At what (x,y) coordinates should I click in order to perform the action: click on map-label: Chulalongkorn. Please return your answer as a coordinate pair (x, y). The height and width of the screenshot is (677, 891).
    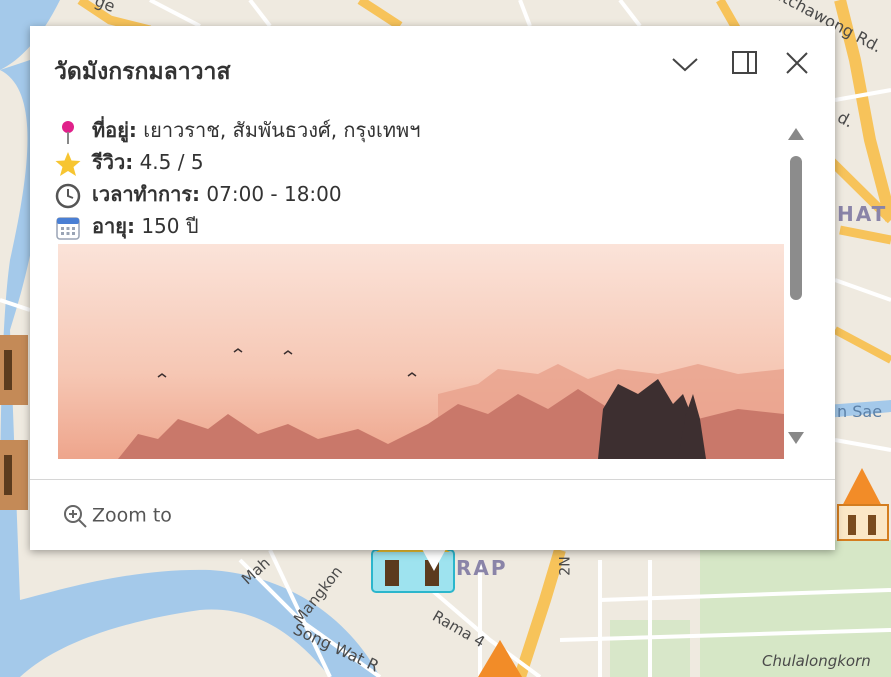
    Looking at the image, I should click on (816, 661).